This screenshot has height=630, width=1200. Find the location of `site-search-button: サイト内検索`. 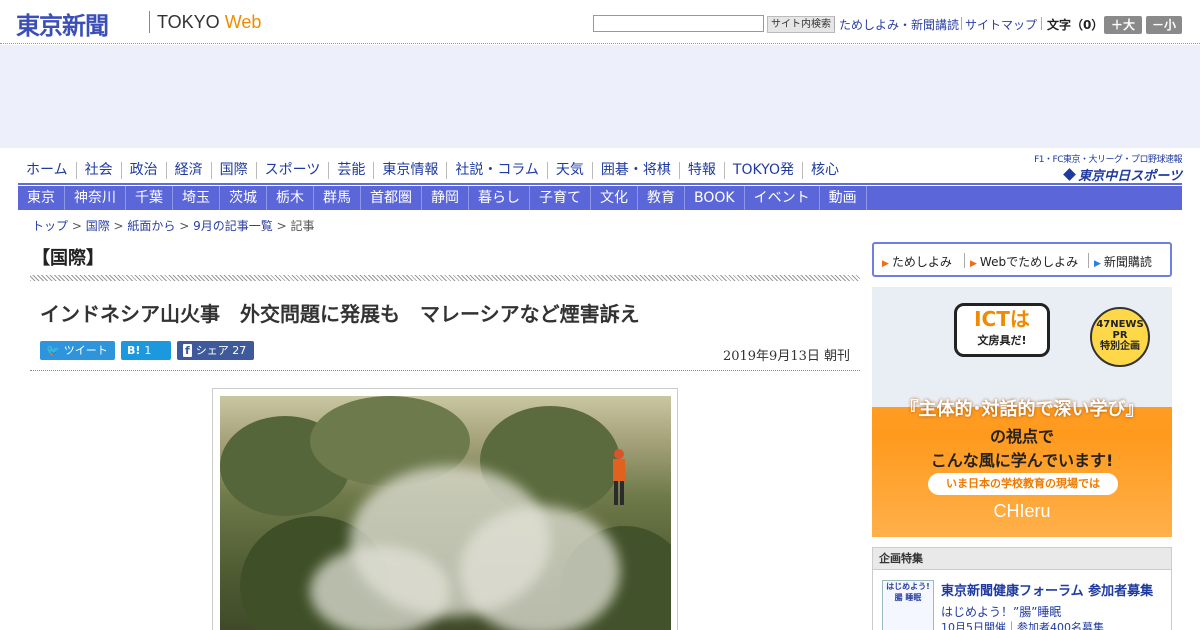

site-search-button: サイト内検索 is located at coordinates (801, 24).